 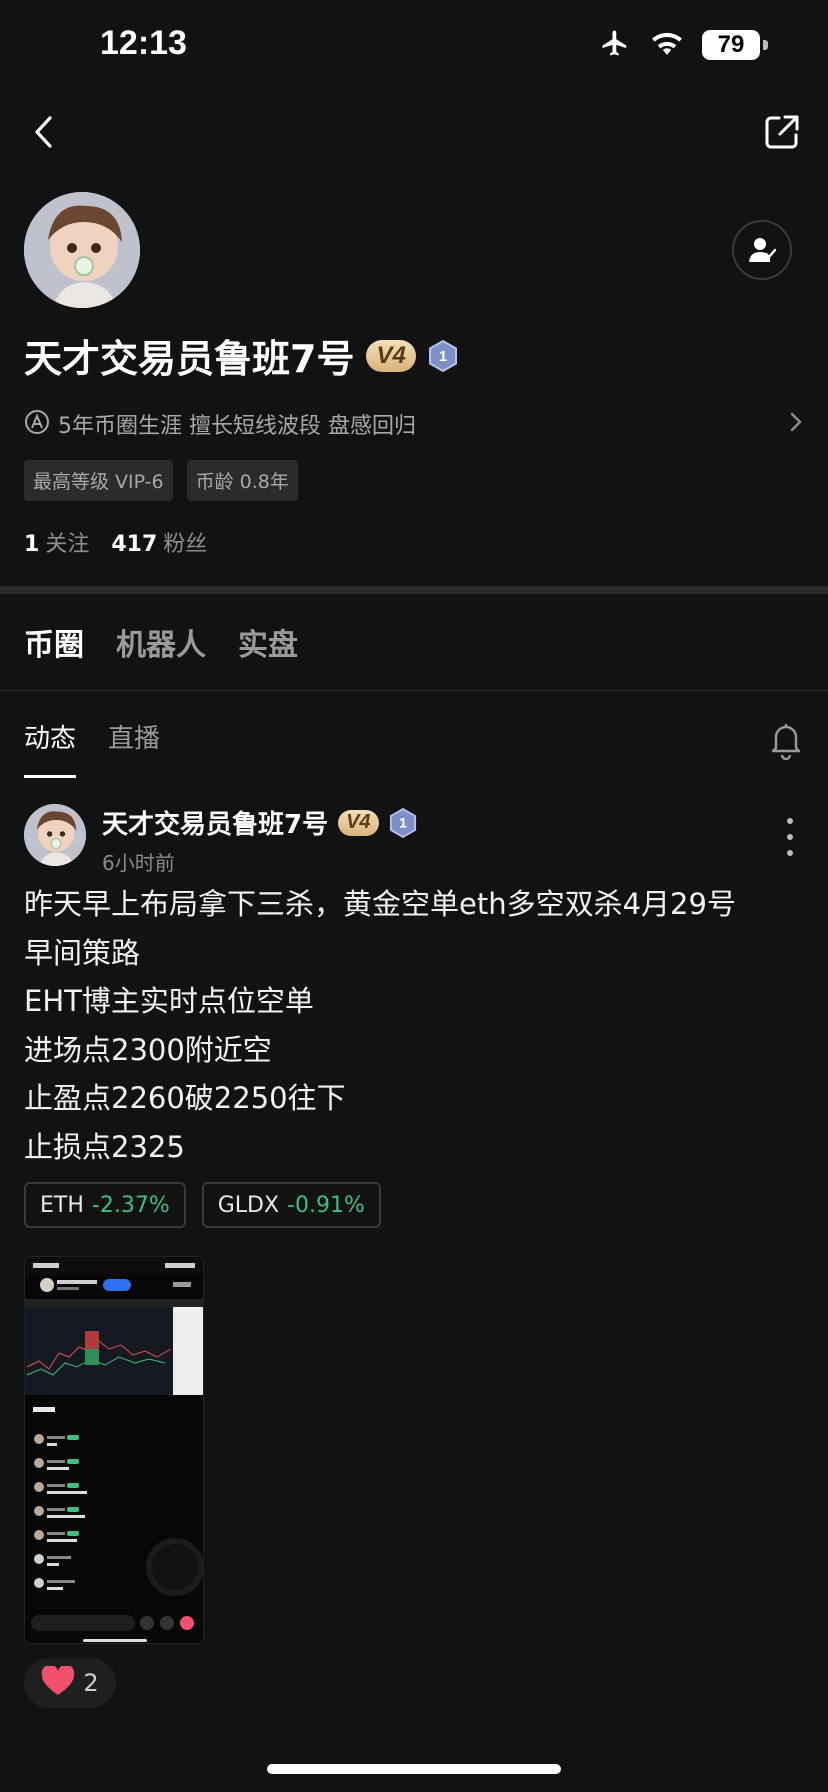 What do you see at coordinates (32, 544) in the screenshot?
I see `following-count: 1` at bounding box center [32, 544].